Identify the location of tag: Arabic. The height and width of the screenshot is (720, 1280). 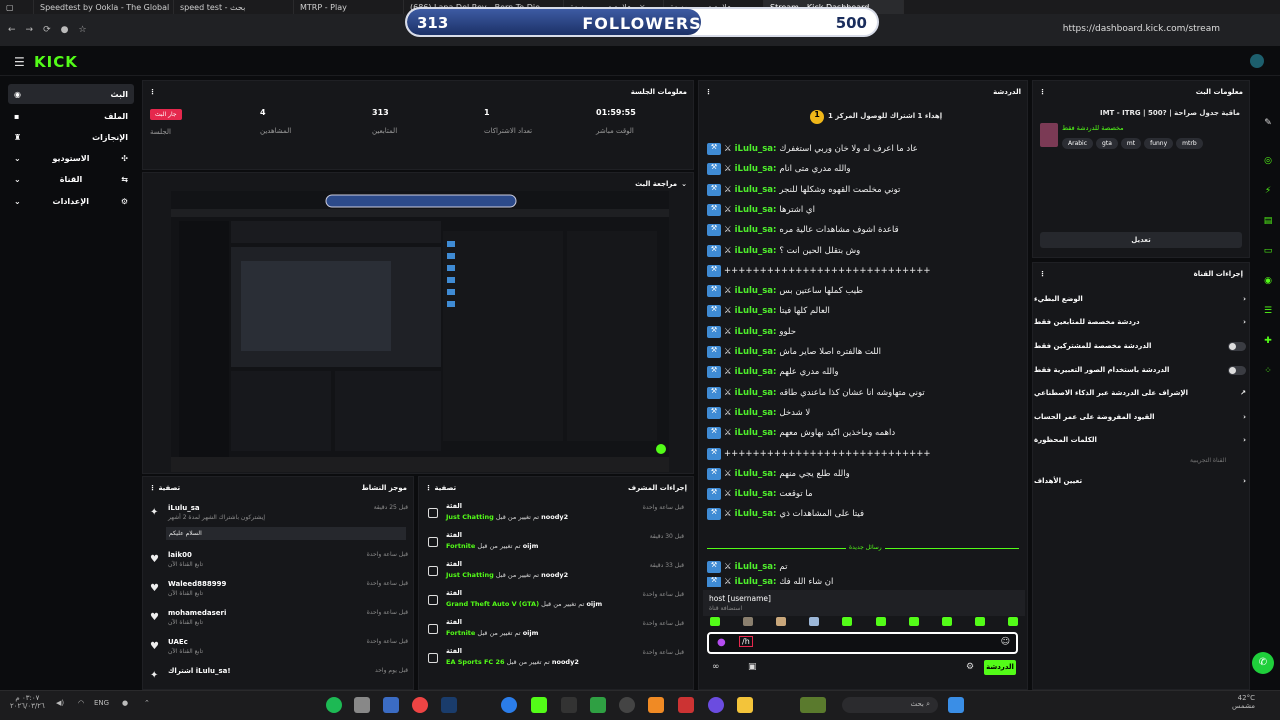
(1078, 143).